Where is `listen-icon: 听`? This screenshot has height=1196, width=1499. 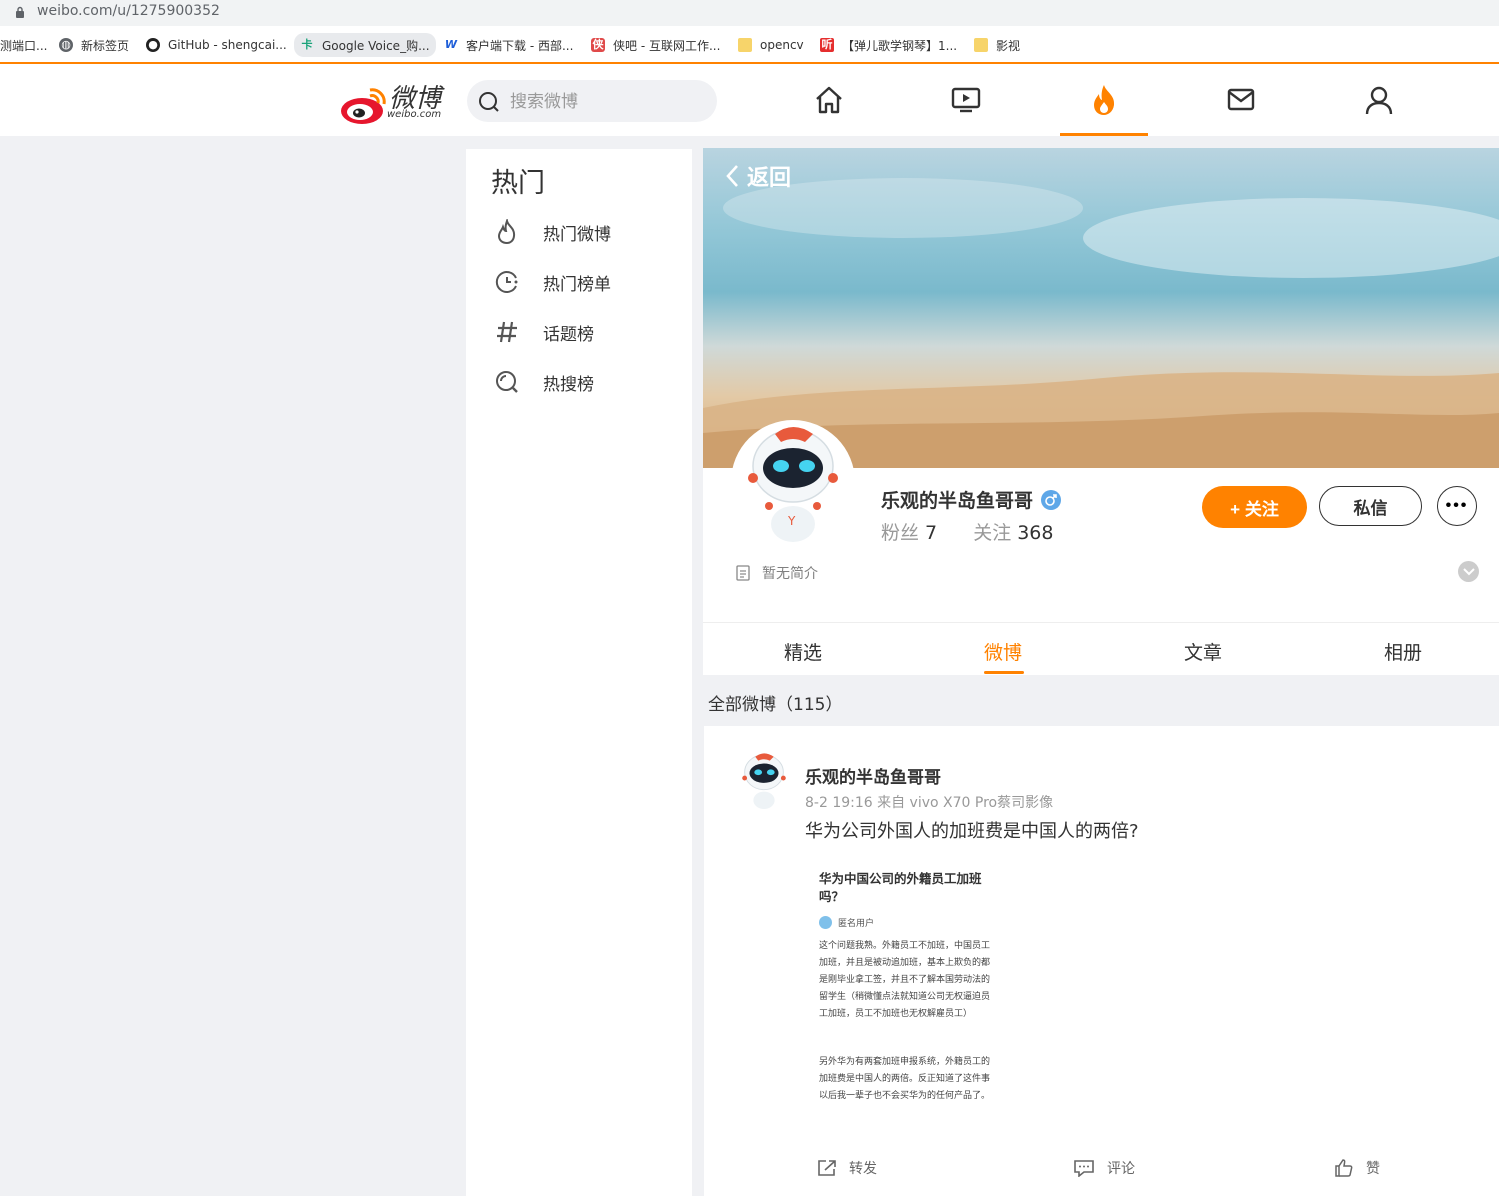
listen-icon: 听 is located at coordinates (827, 45).